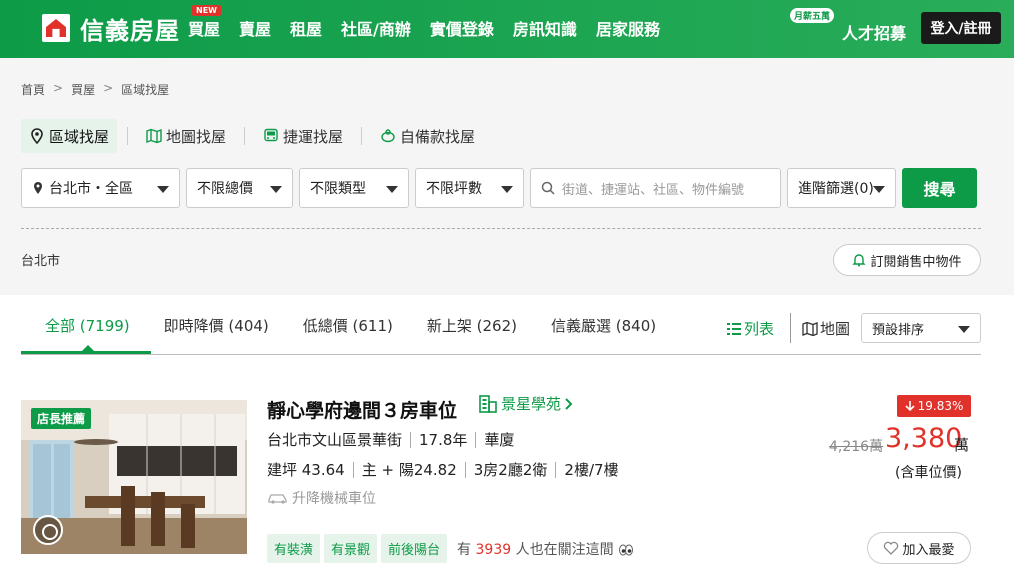 The image size is (1014, 581). I want to click on tabs-baseline, so click(501, 354).